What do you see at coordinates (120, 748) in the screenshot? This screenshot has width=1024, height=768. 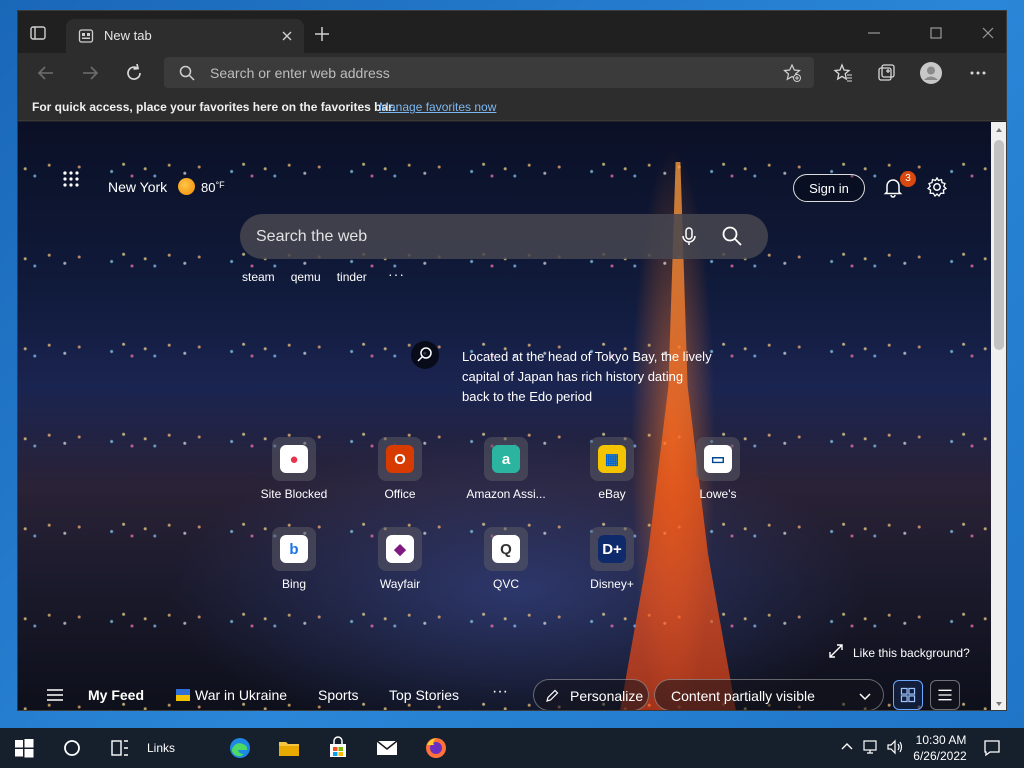 I see `task-view-icon` at bounding box center [120, 748].